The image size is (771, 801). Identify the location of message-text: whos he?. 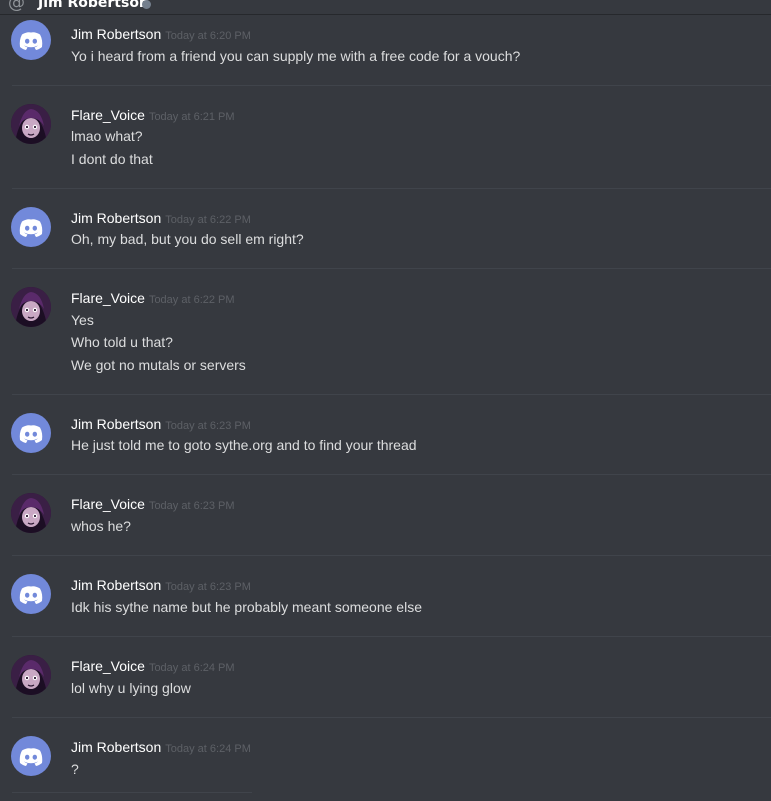
(101, 526).